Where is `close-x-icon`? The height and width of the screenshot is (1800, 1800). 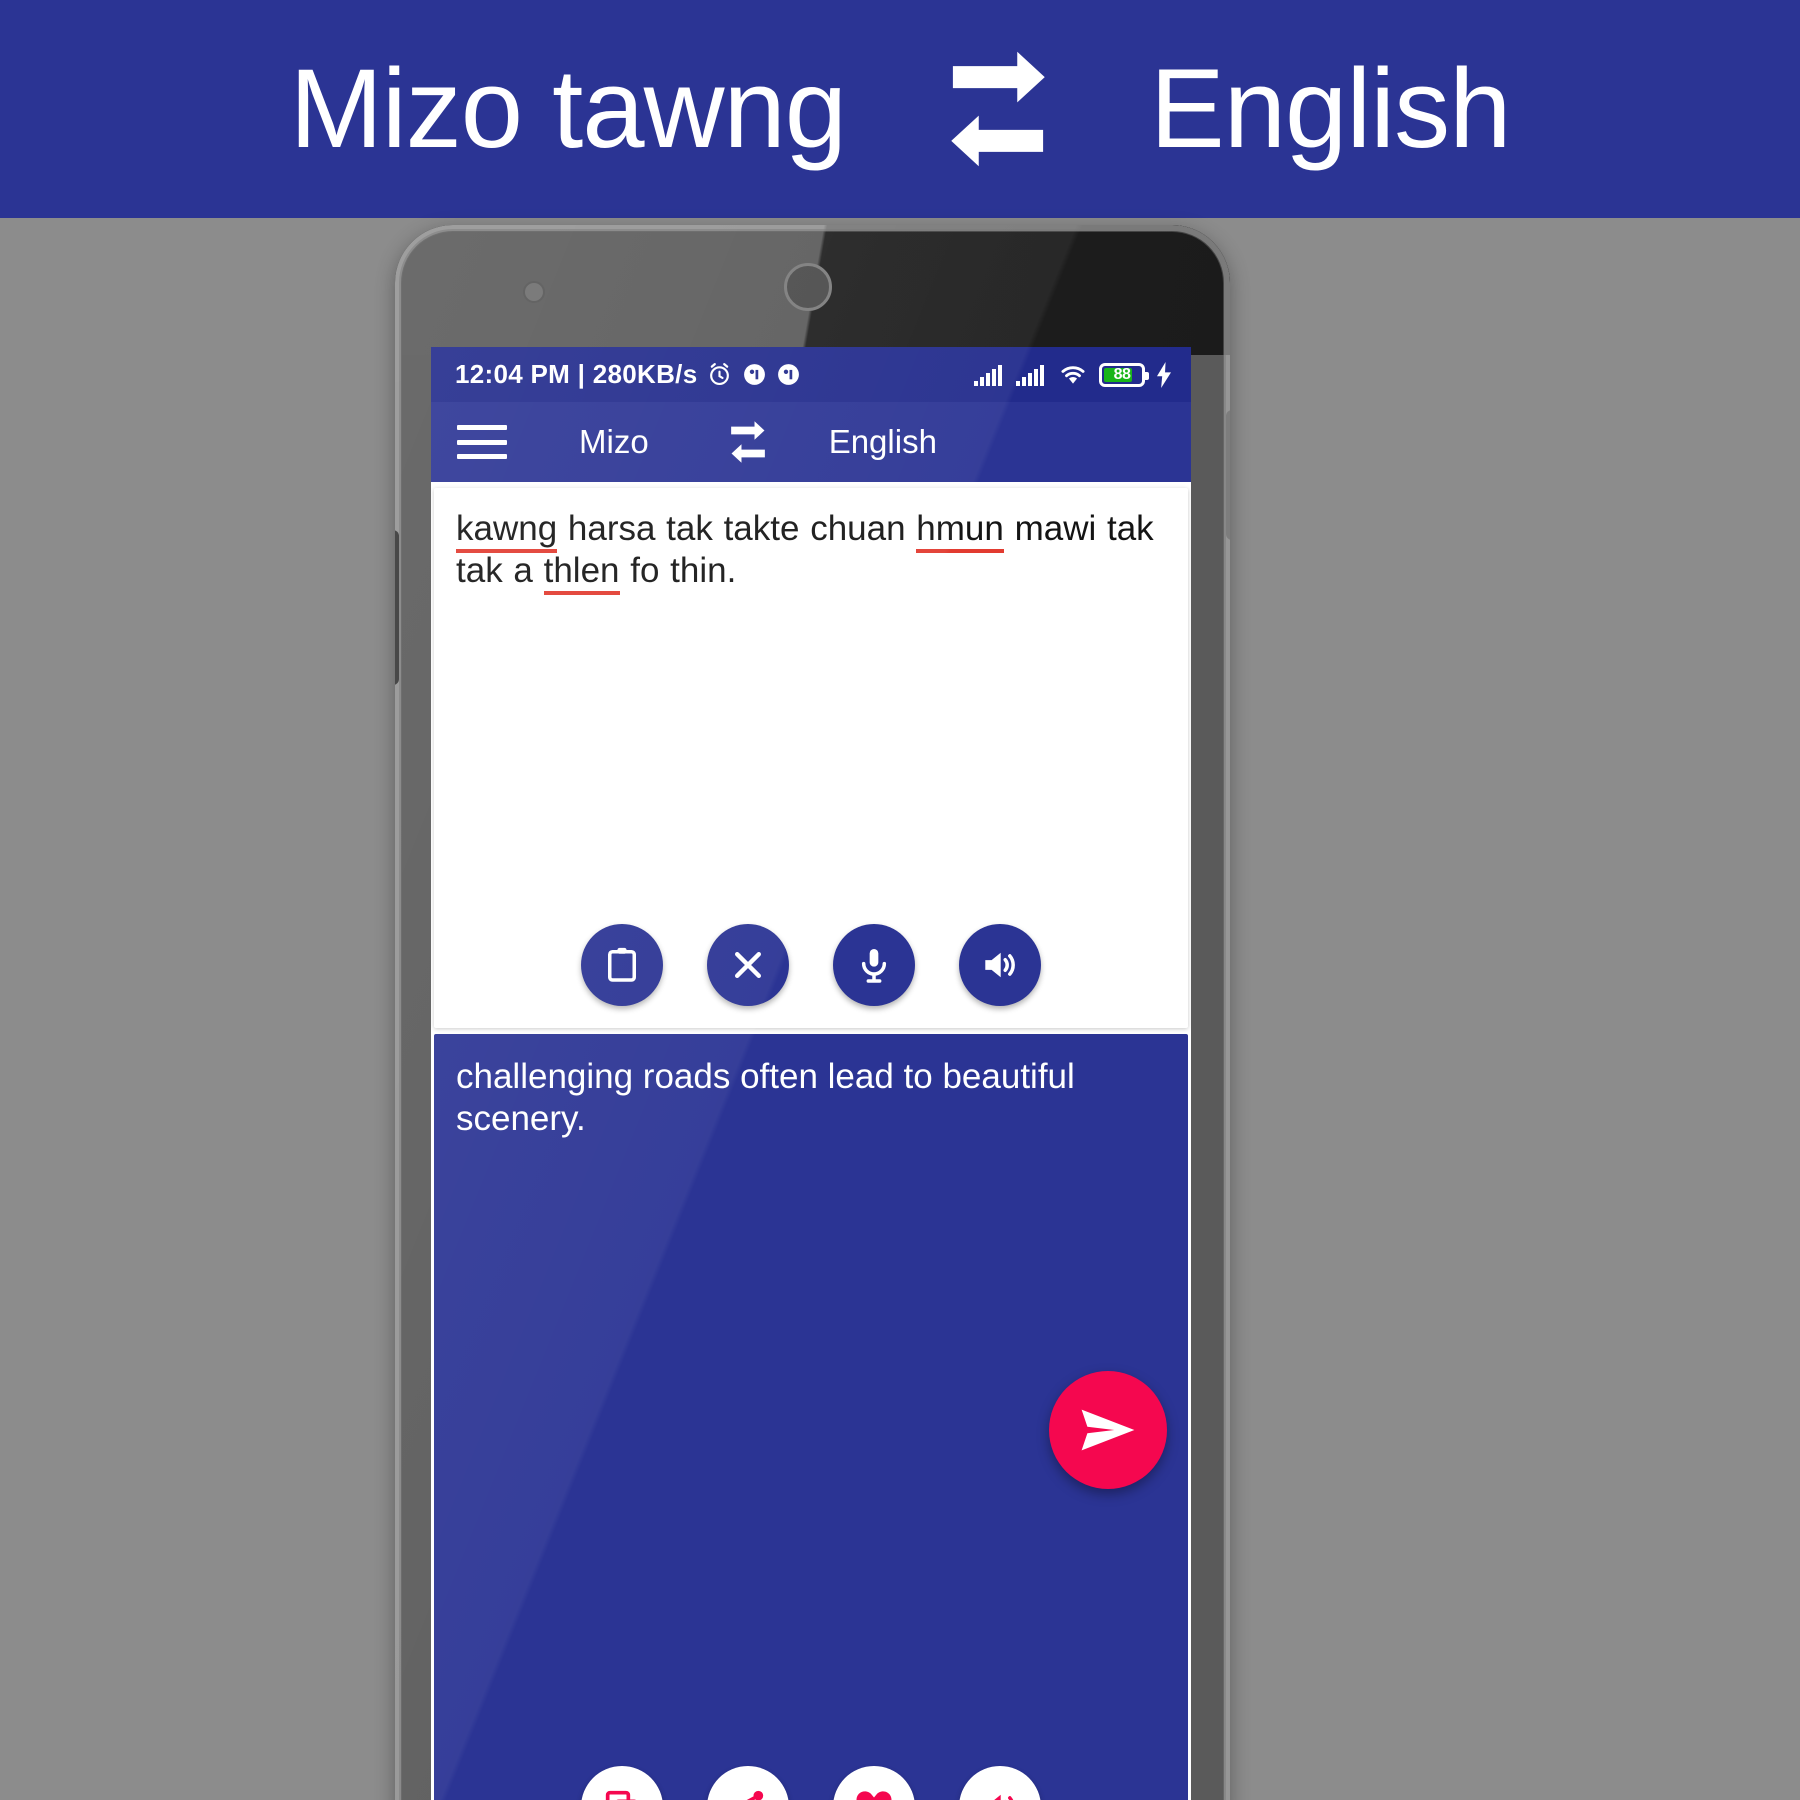
close-x-icon is located at coordinates (748, 965).